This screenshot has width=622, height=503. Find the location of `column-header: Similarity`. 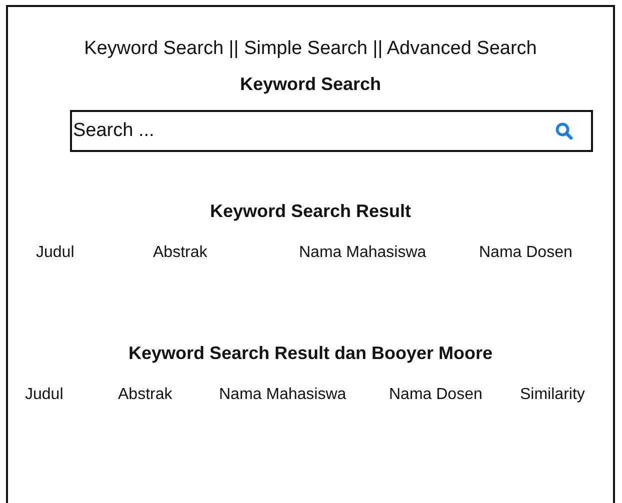

column-header: Similarity is located at coordinates (553, 395).